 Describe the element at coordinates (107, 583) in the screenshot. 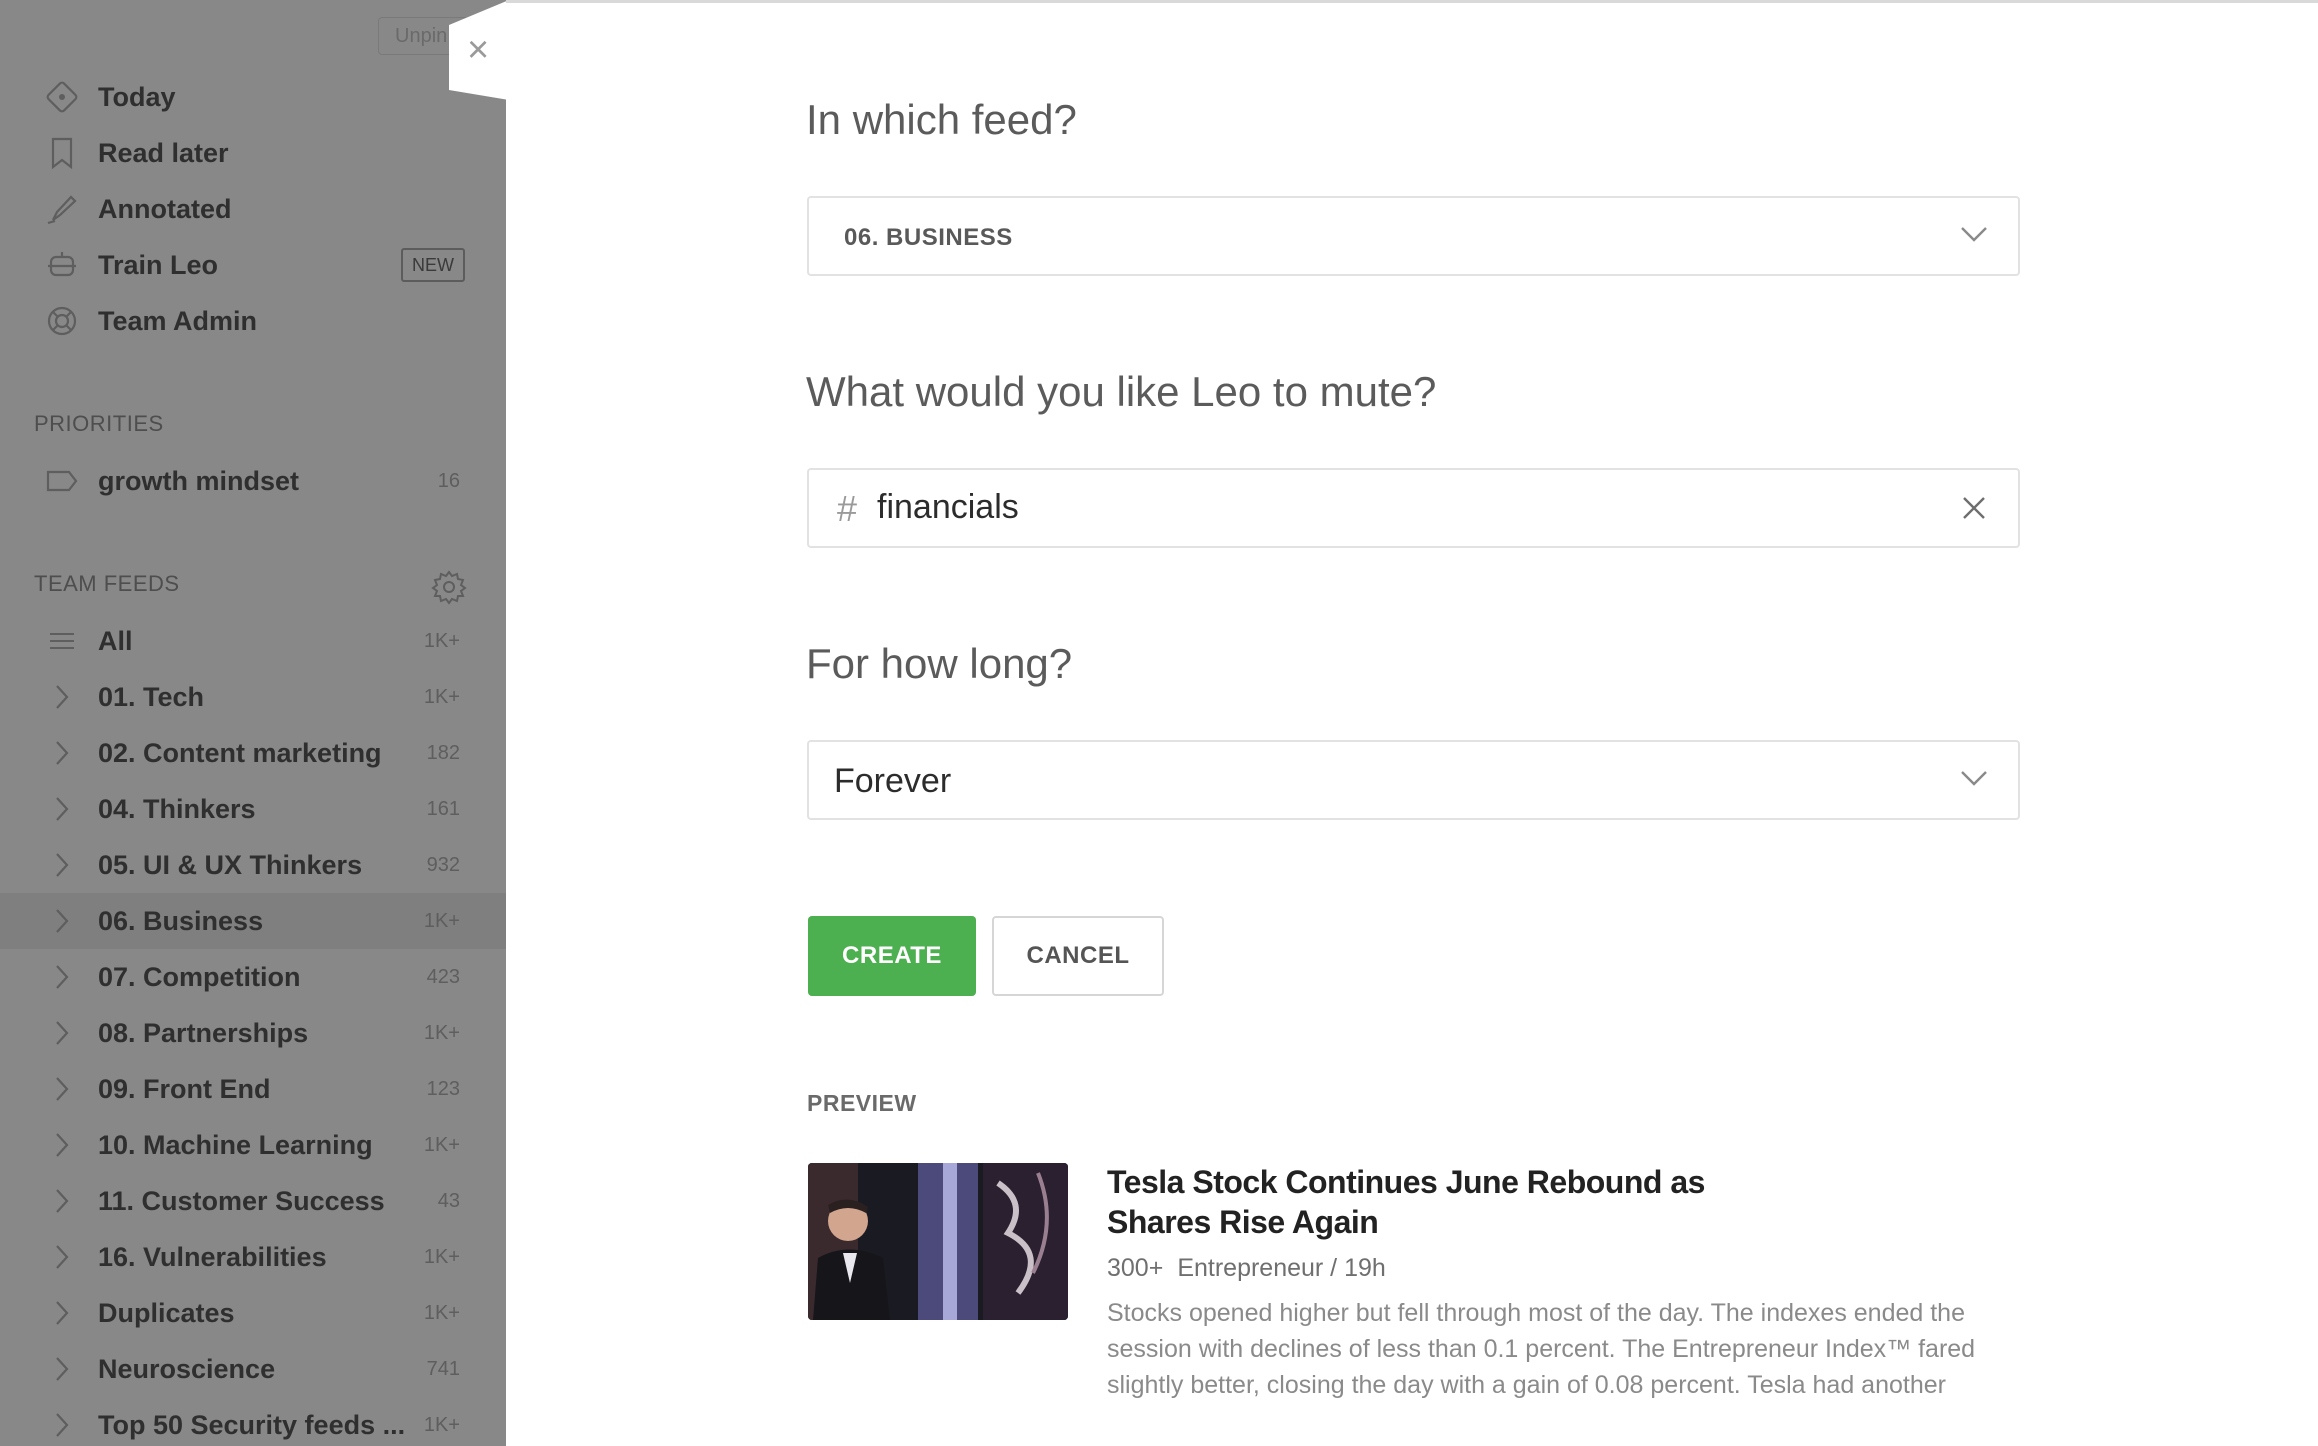

I see `team-feeds-heading: TEAM FEEDS` at that location.